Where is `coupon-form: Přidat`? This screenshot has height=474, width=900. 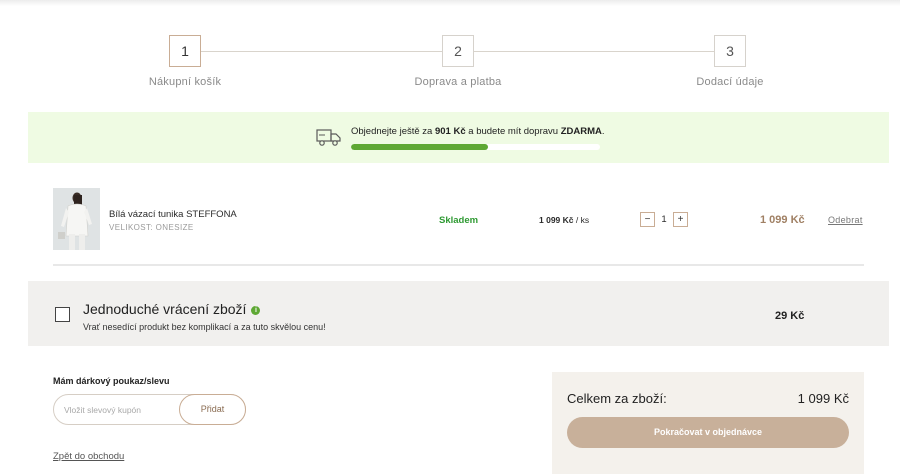
coupon-form: Přidat is located at coordinates (149, 409).